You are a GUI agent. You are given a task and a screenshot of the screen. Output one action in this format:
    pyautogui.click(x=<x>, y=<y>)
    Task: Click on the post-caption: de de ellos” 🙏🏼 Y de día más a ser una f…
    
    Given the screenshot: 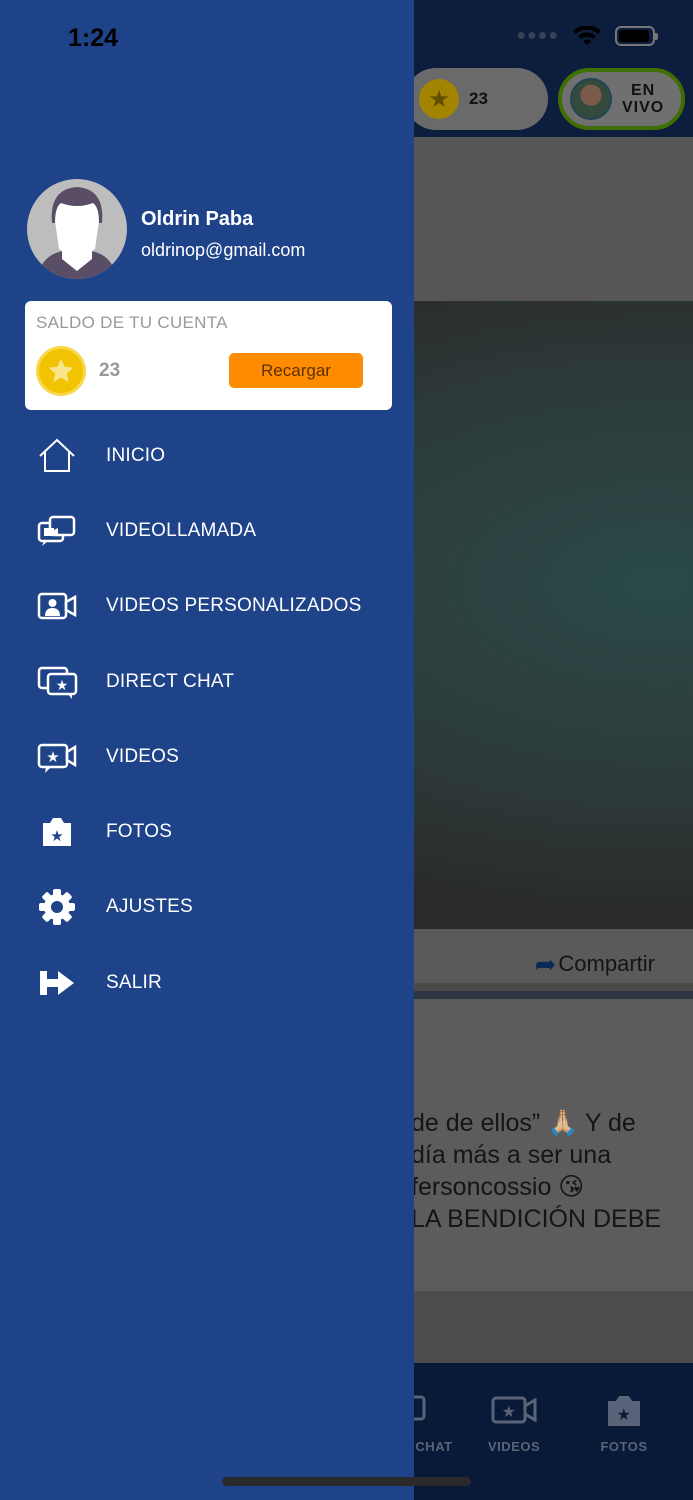 What is the action you would take?
    pyautogui.click(x=536, y=1171)
    